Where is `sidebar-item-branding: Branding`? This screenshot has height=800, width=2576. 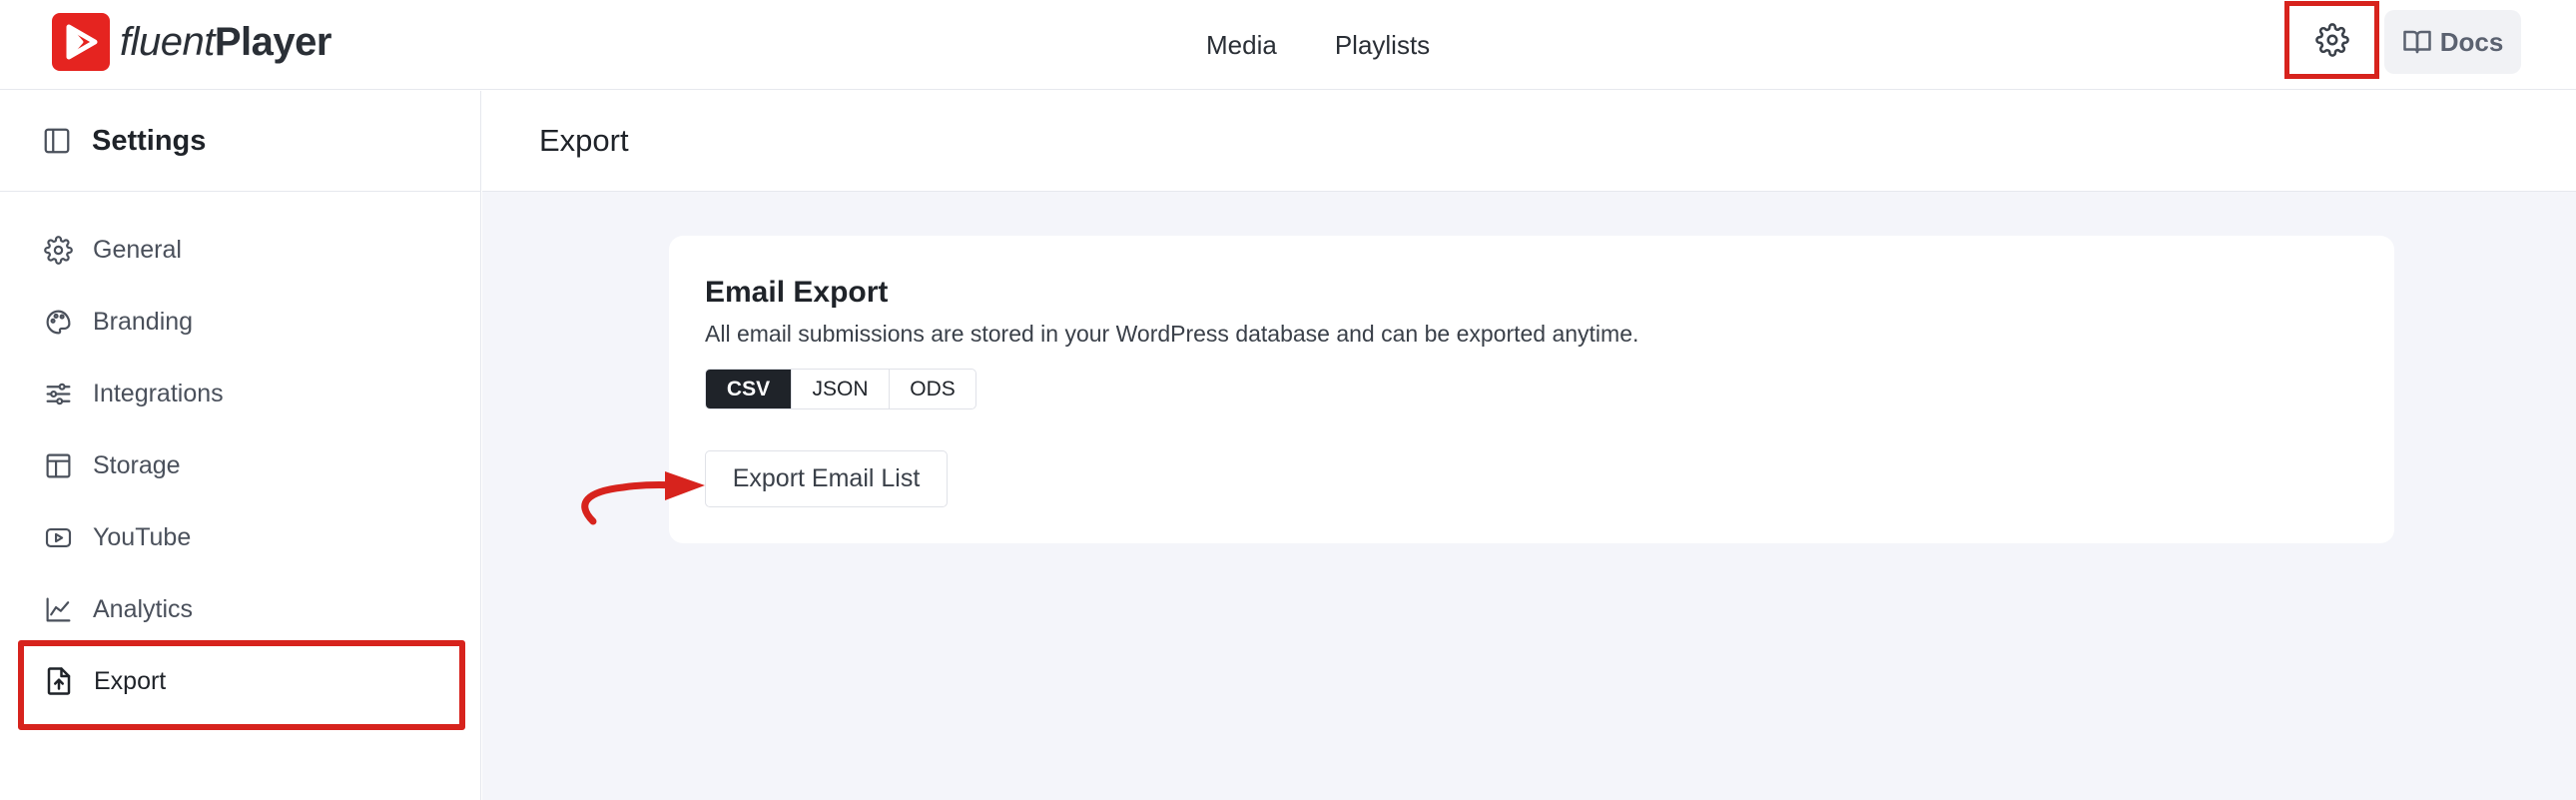
sidebar-item-branding: Branding is located at coordinates (240, 322).